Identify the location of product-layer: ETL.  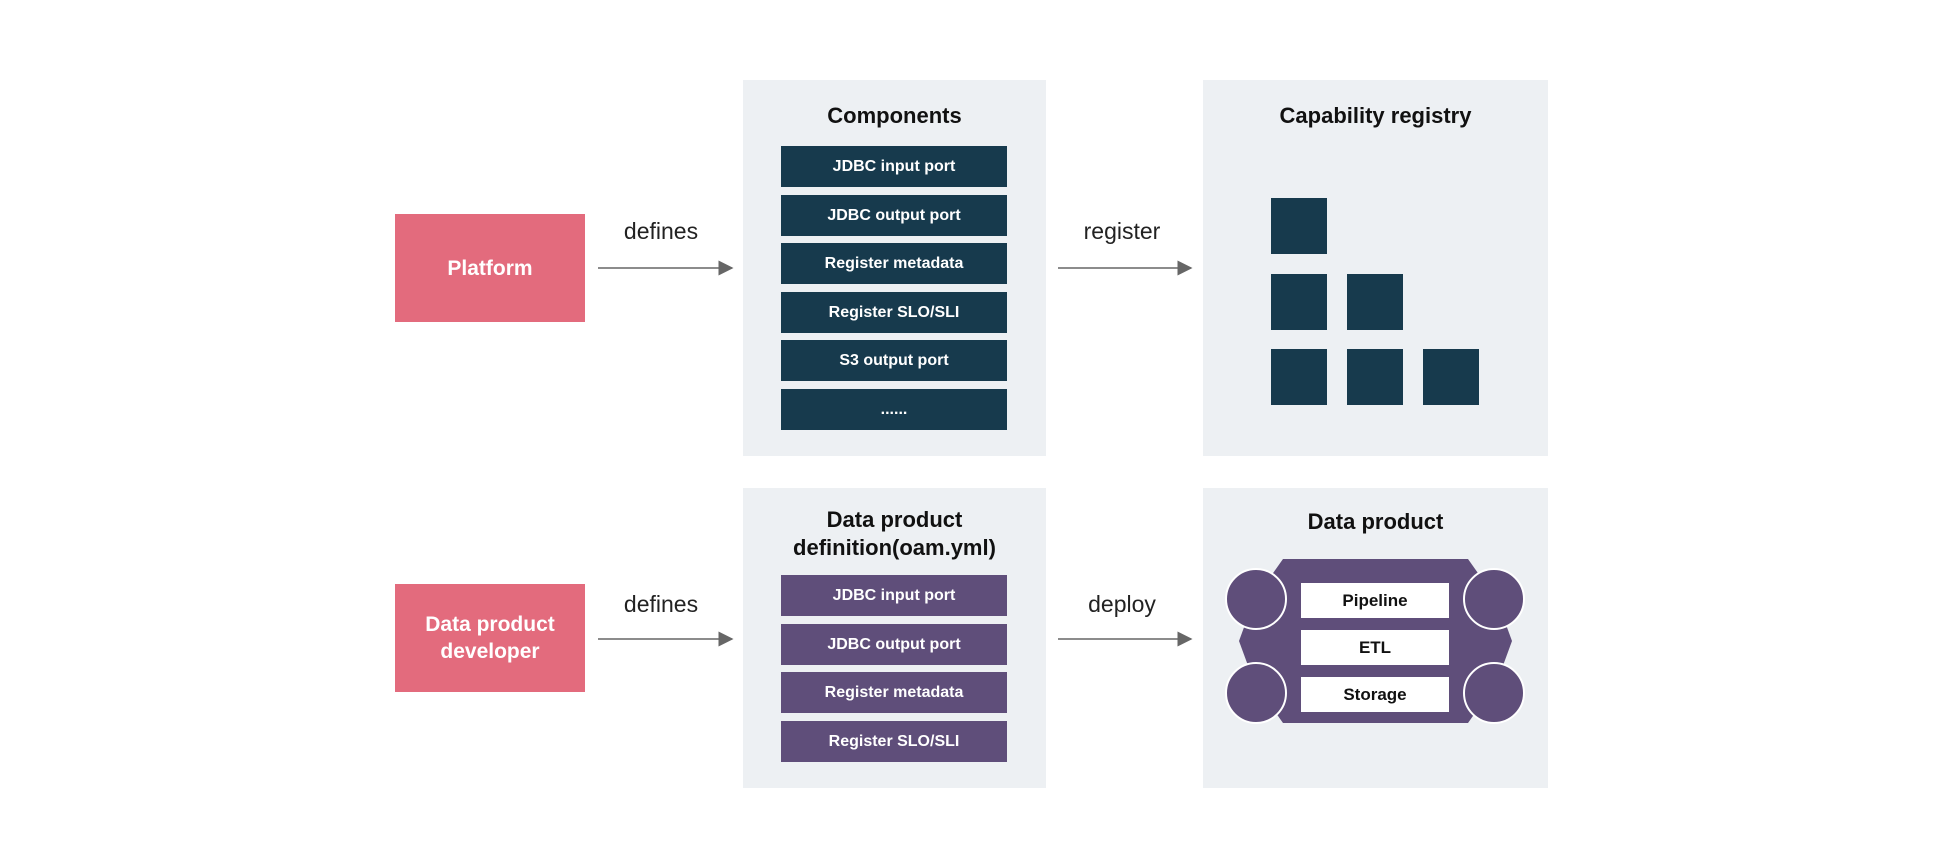
(1375, 647).